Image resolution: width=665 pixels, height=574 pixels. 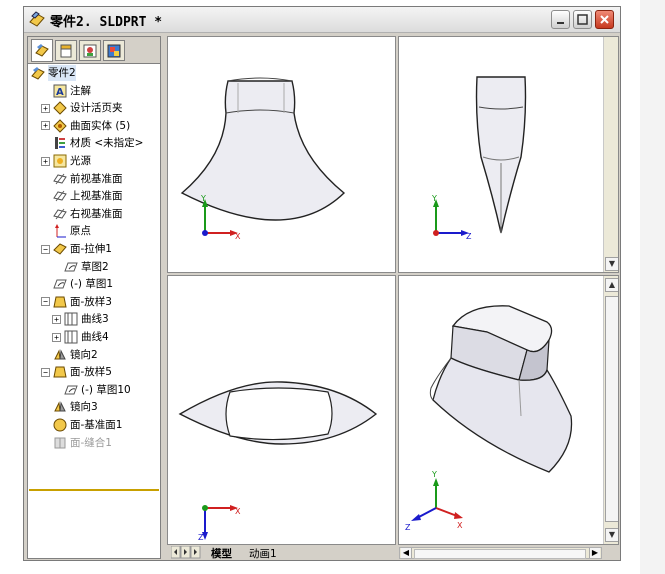 I want to click on feature-tree-item-label: 材质 <未指定>, so click(x=107, y=143).